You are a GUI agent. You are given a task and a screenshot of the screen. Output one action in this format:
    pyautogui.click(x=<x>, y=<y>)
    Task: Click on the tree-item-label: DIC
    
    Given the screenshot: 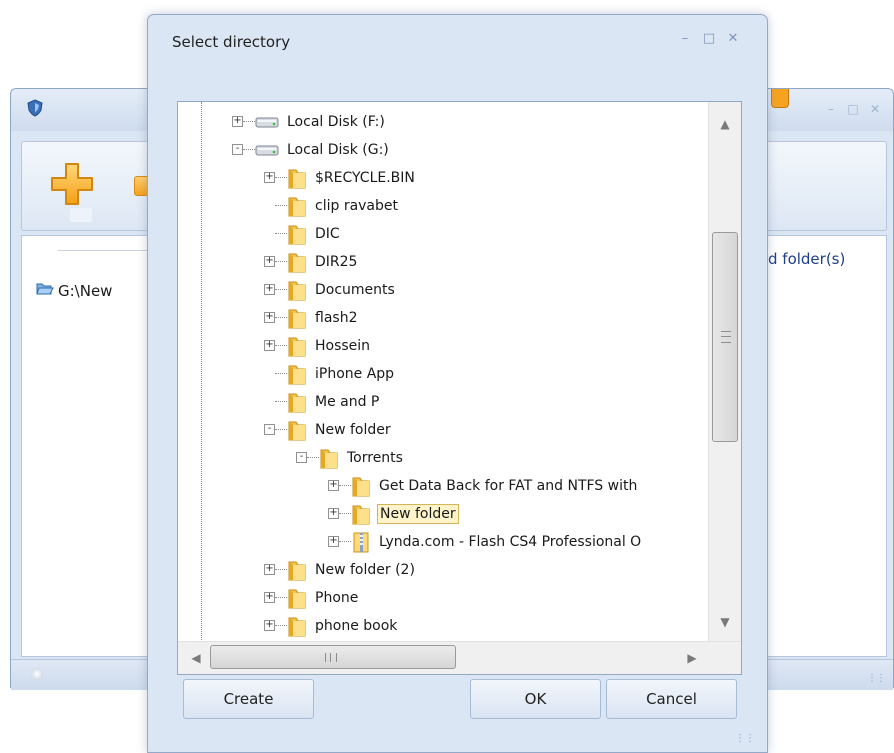 What is the action you would take?
    pyautogui.click(x=327, y=233)
    